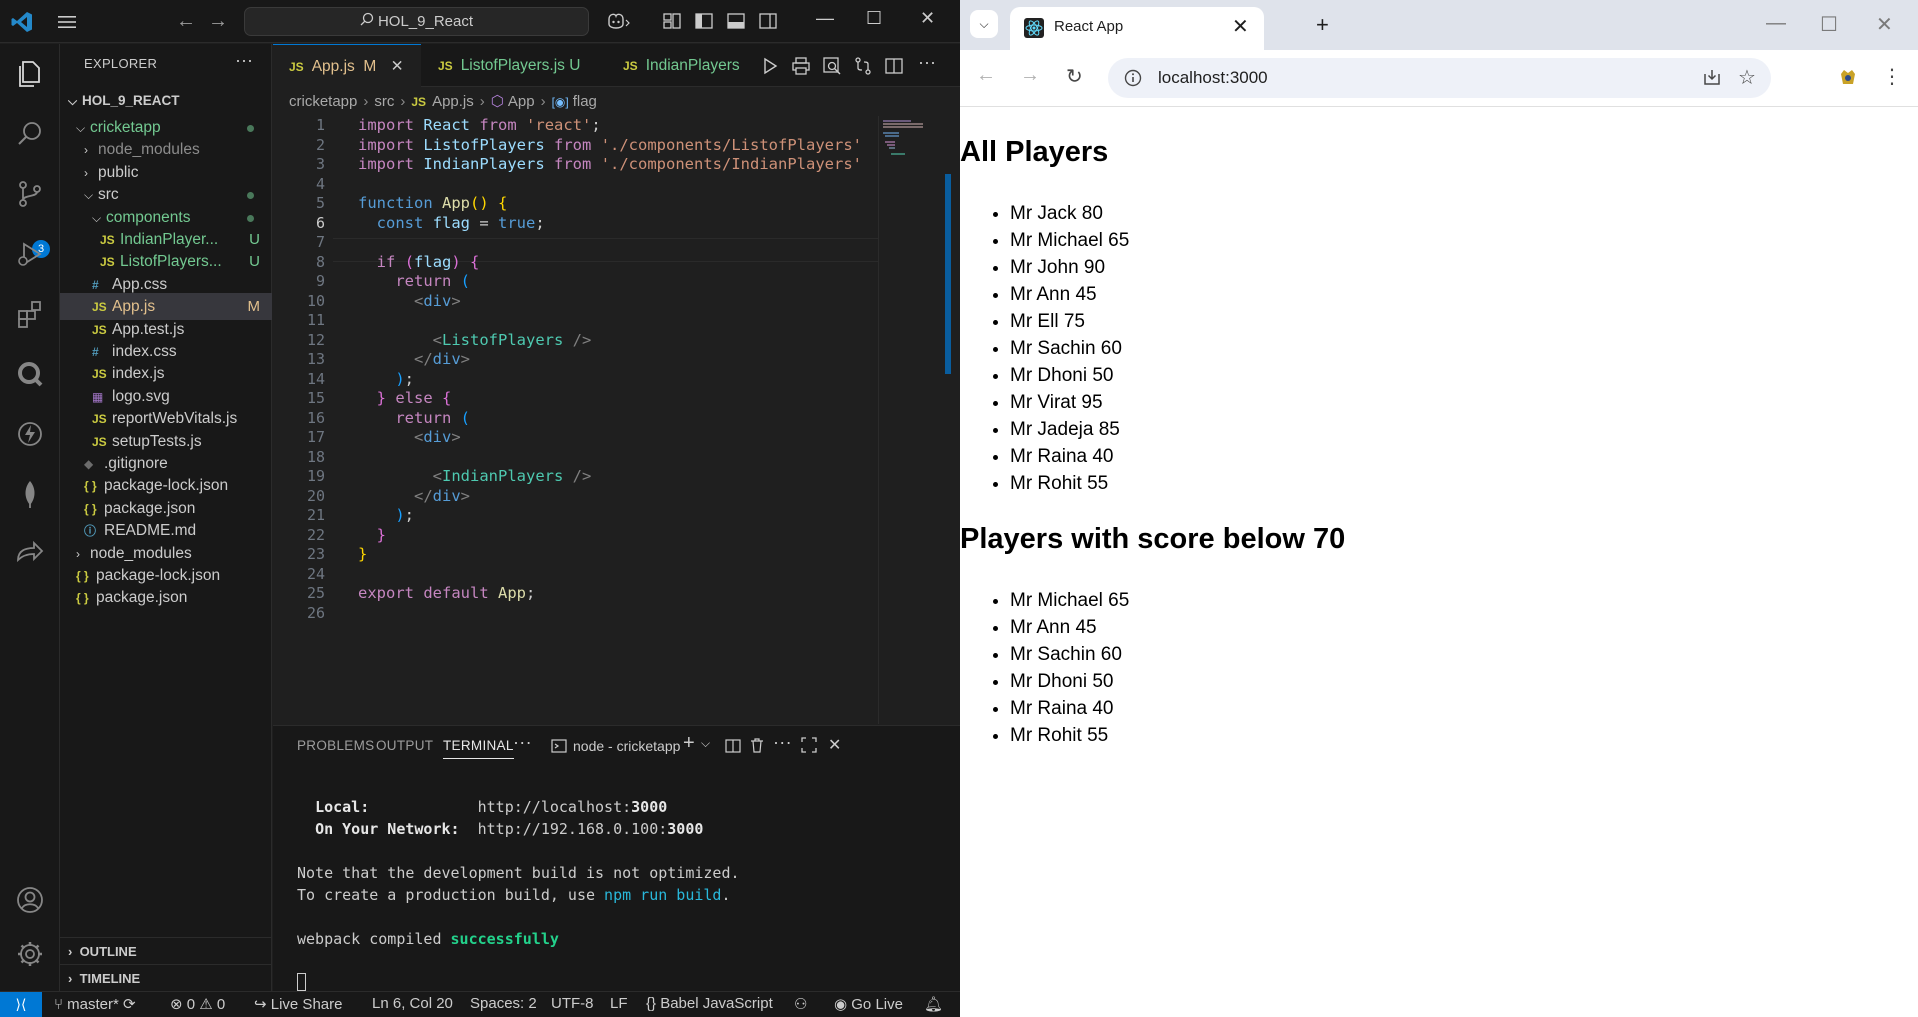 This screenshot has height=1017, width=1918. Describe the element at coordinates (770, 66) in the screenshot. I see `run-file-icon` at that location.